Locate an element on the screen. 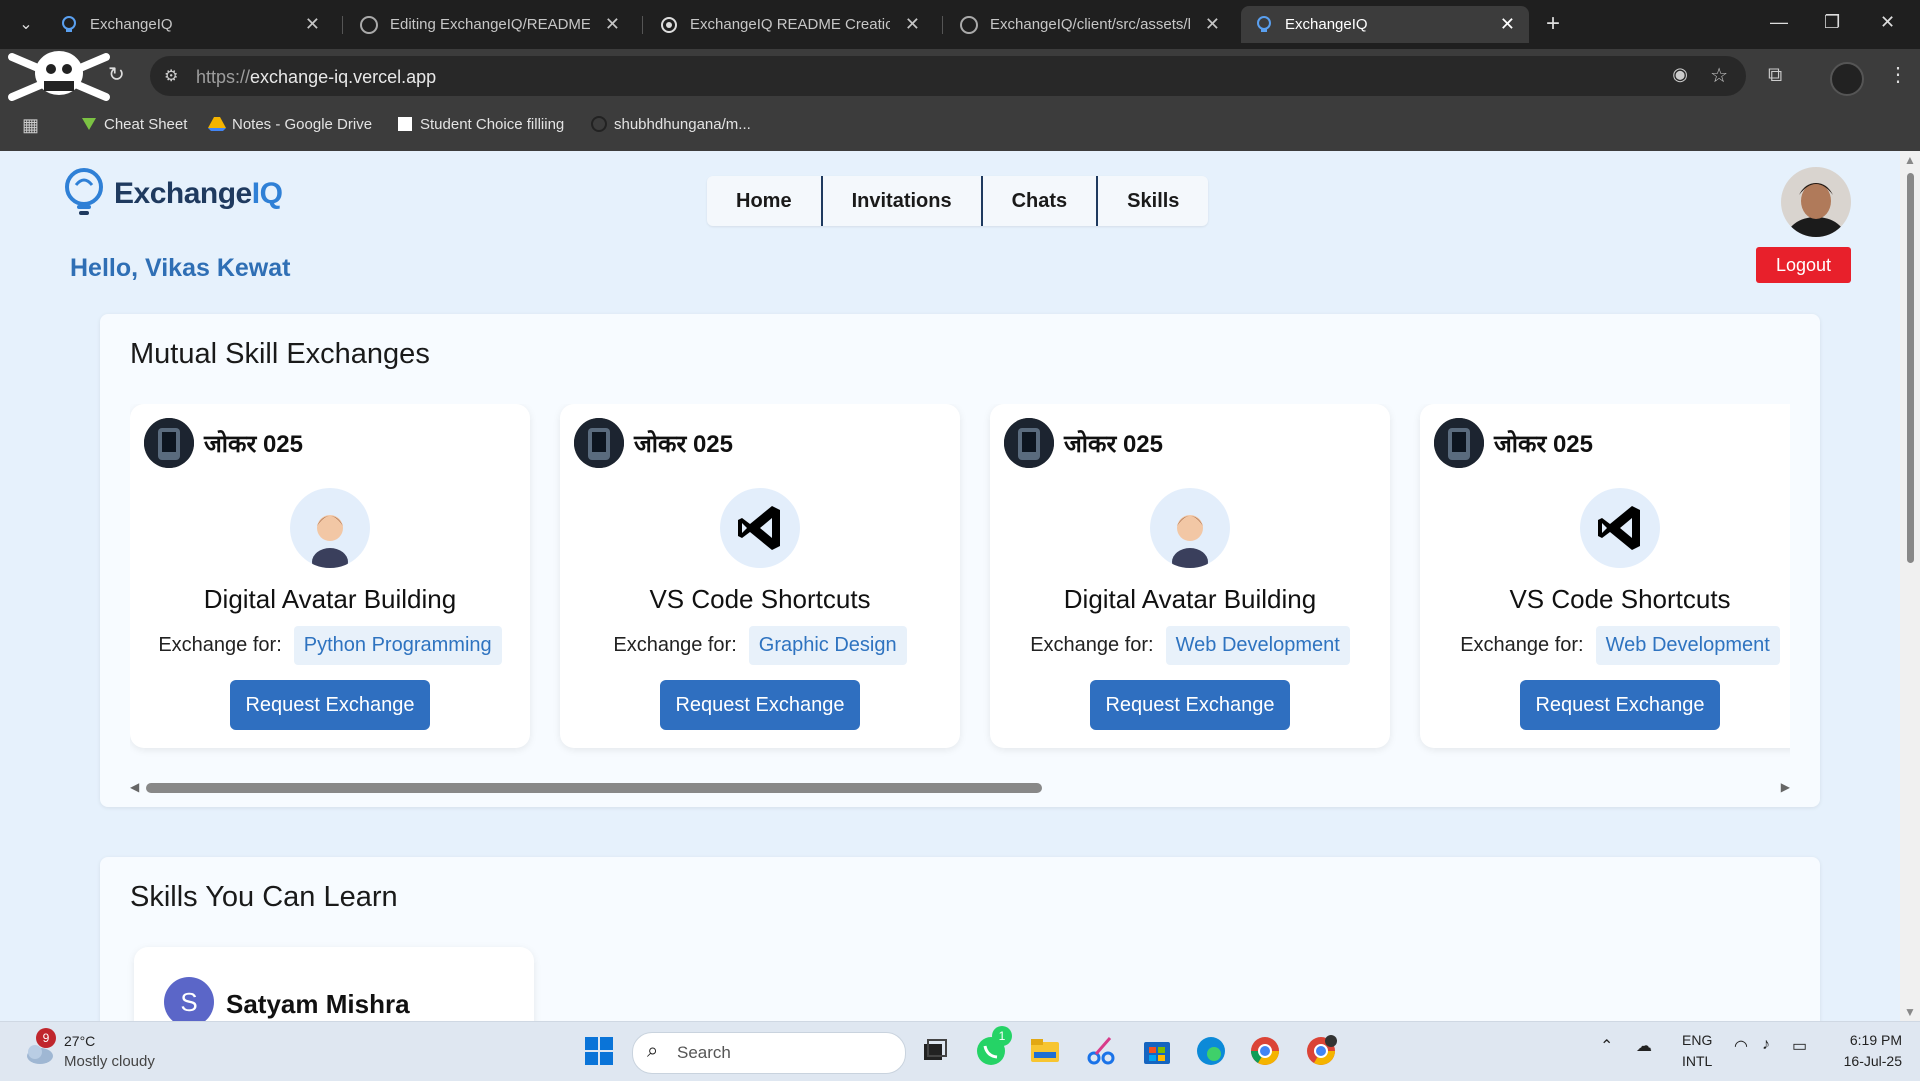  bookmark-star-icon: ☆ is located at coordinates (1719, 75).